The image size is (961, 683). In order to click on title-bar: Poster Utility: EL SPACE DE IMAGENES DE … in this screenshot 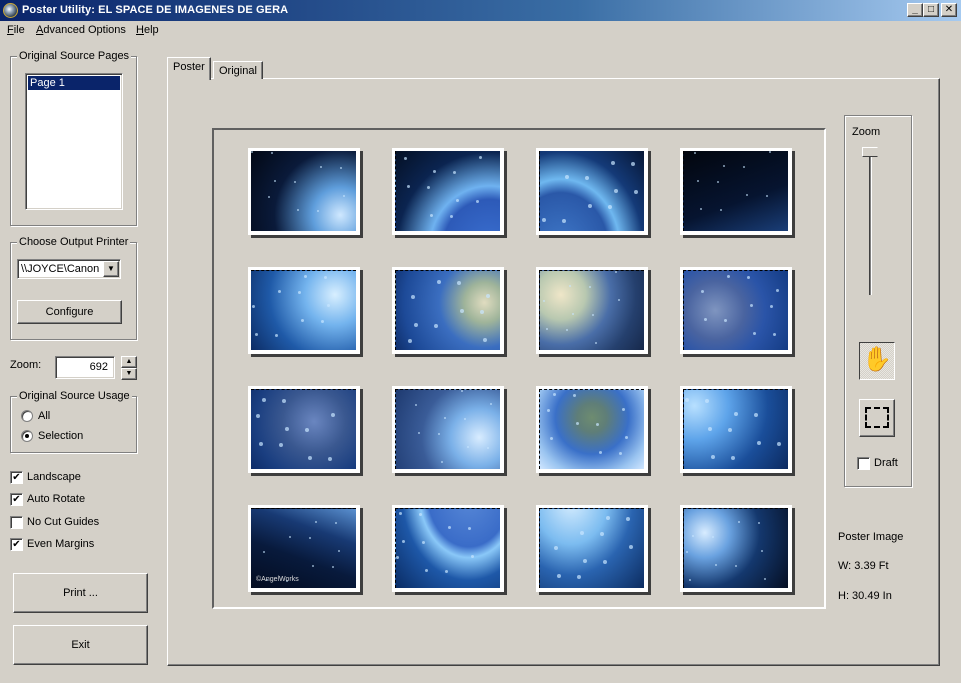, I will do `click(480, 10)`.